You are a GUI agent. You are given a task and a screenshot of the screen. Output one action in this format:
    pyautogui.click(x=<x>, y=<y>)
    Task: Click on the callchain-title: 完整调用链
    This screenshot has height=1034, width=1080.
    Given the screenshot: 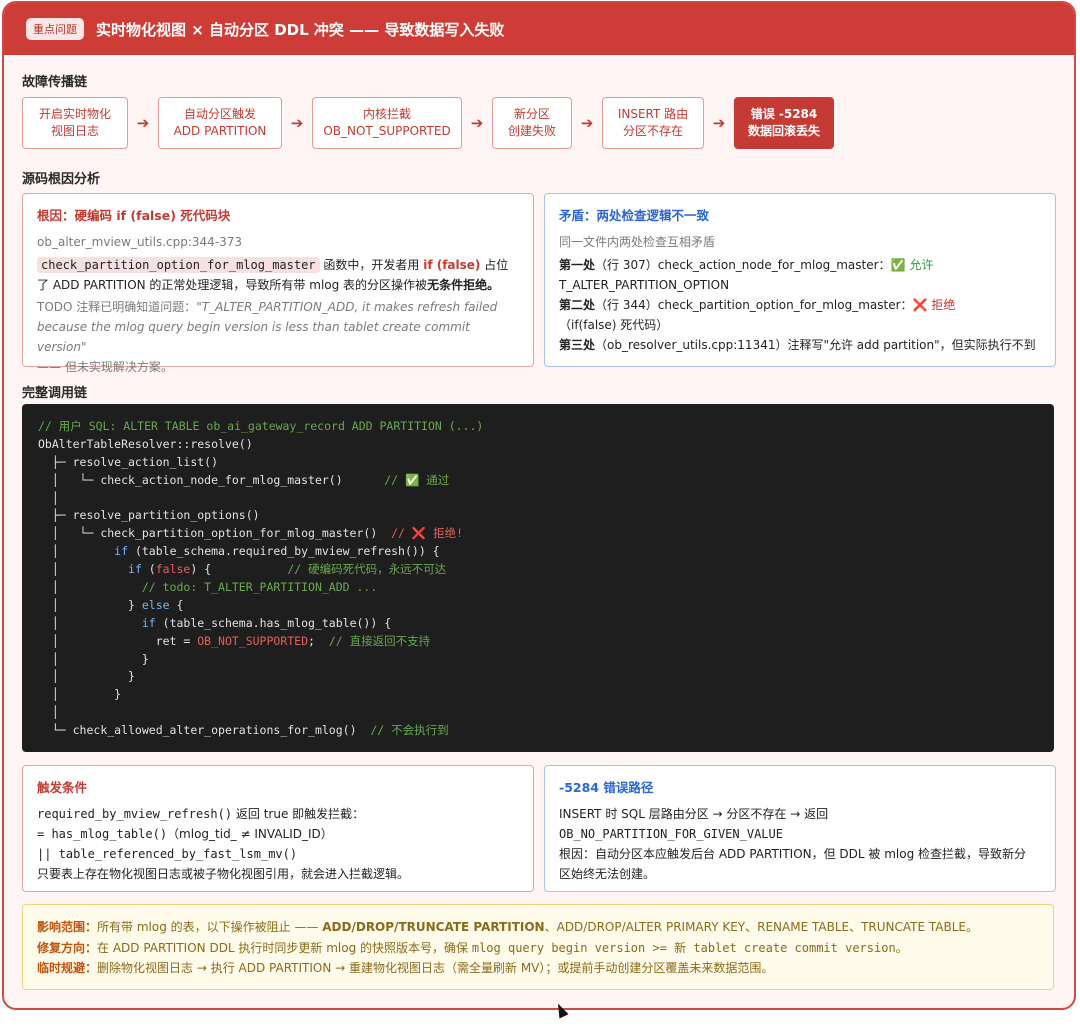 What is the action you would take?
    pyautogui.click(x=55, y=393)
    